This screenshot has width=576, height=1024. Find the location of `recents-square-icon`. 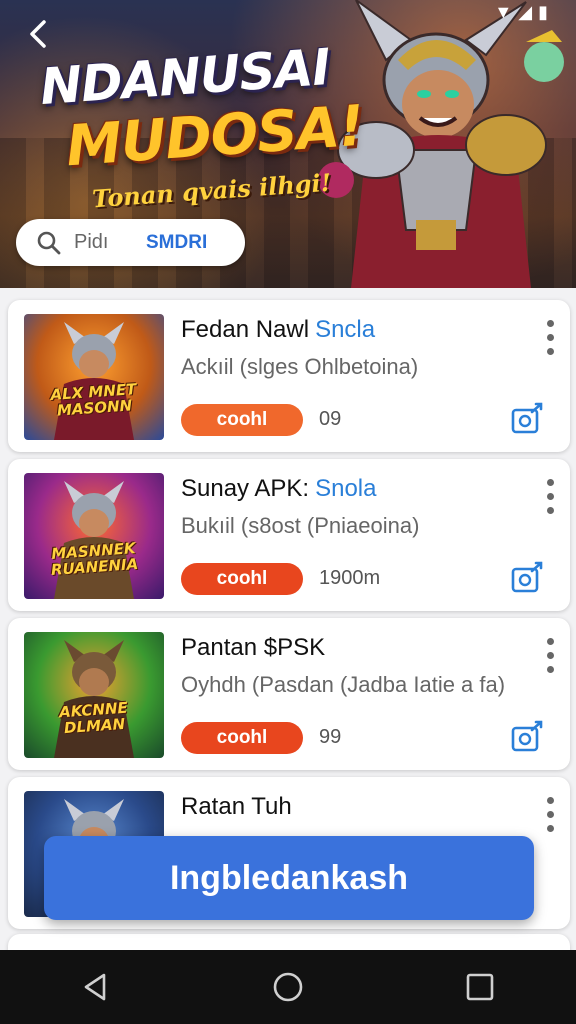

recents-square-icon is located at coordinates (480, 987).